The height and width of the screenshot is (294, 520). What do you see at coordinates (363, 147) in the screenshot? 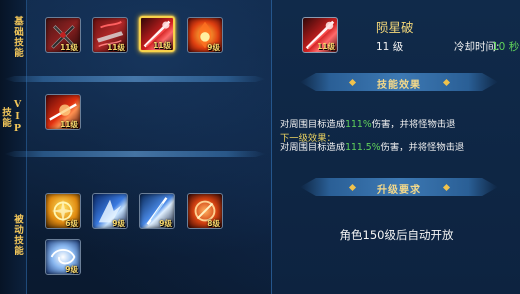
I see `next-effect-percent: 111.5%` at bounding box center [363, 147].